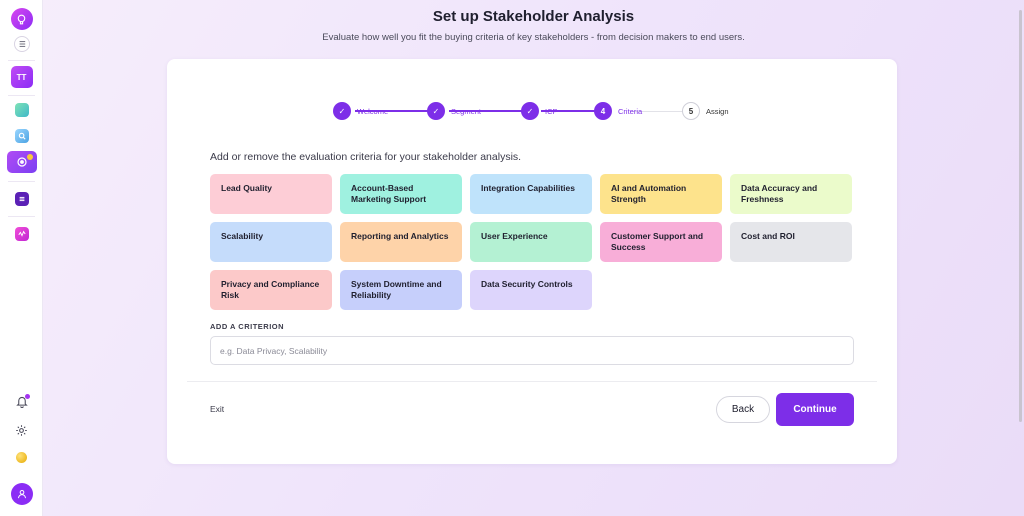 This screenshot has height=516, width=1024. I want to click on app-icon-dark-purple, so click(21, 199).